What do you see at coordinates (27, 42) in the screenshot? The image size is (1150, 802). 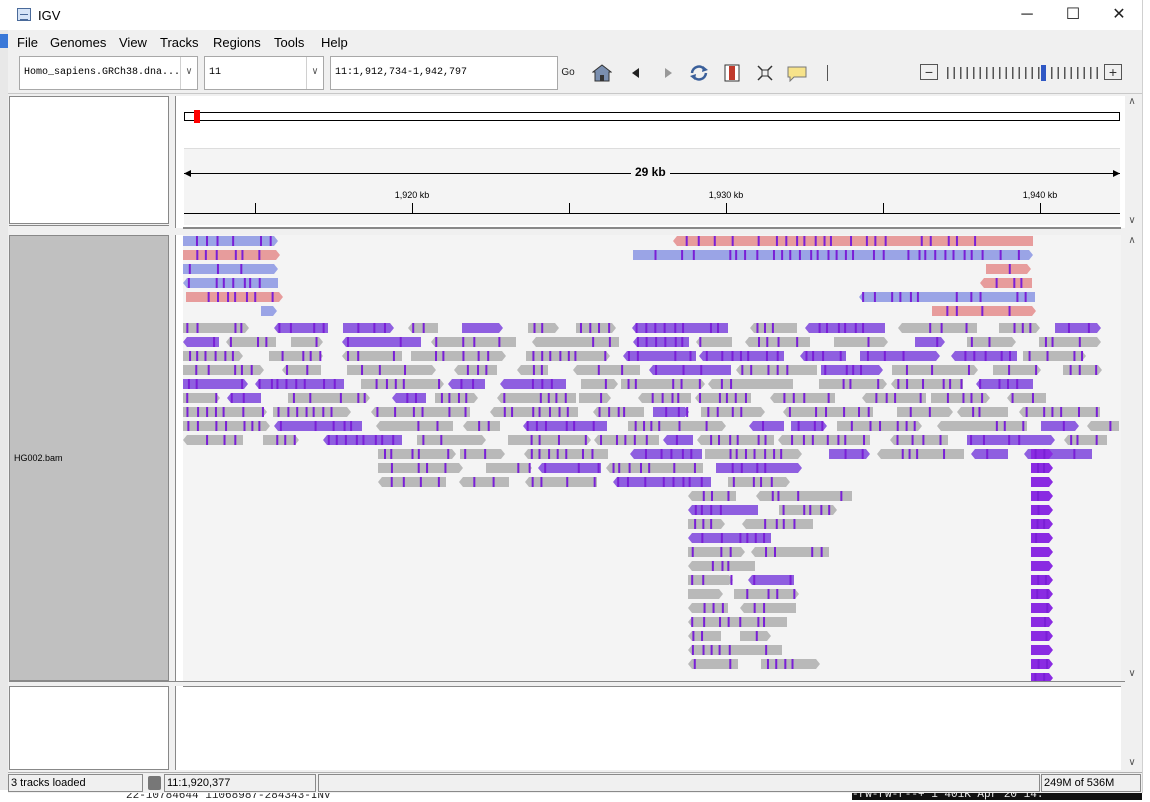 I see `menu-file: File` at bounding box center [27, 42].